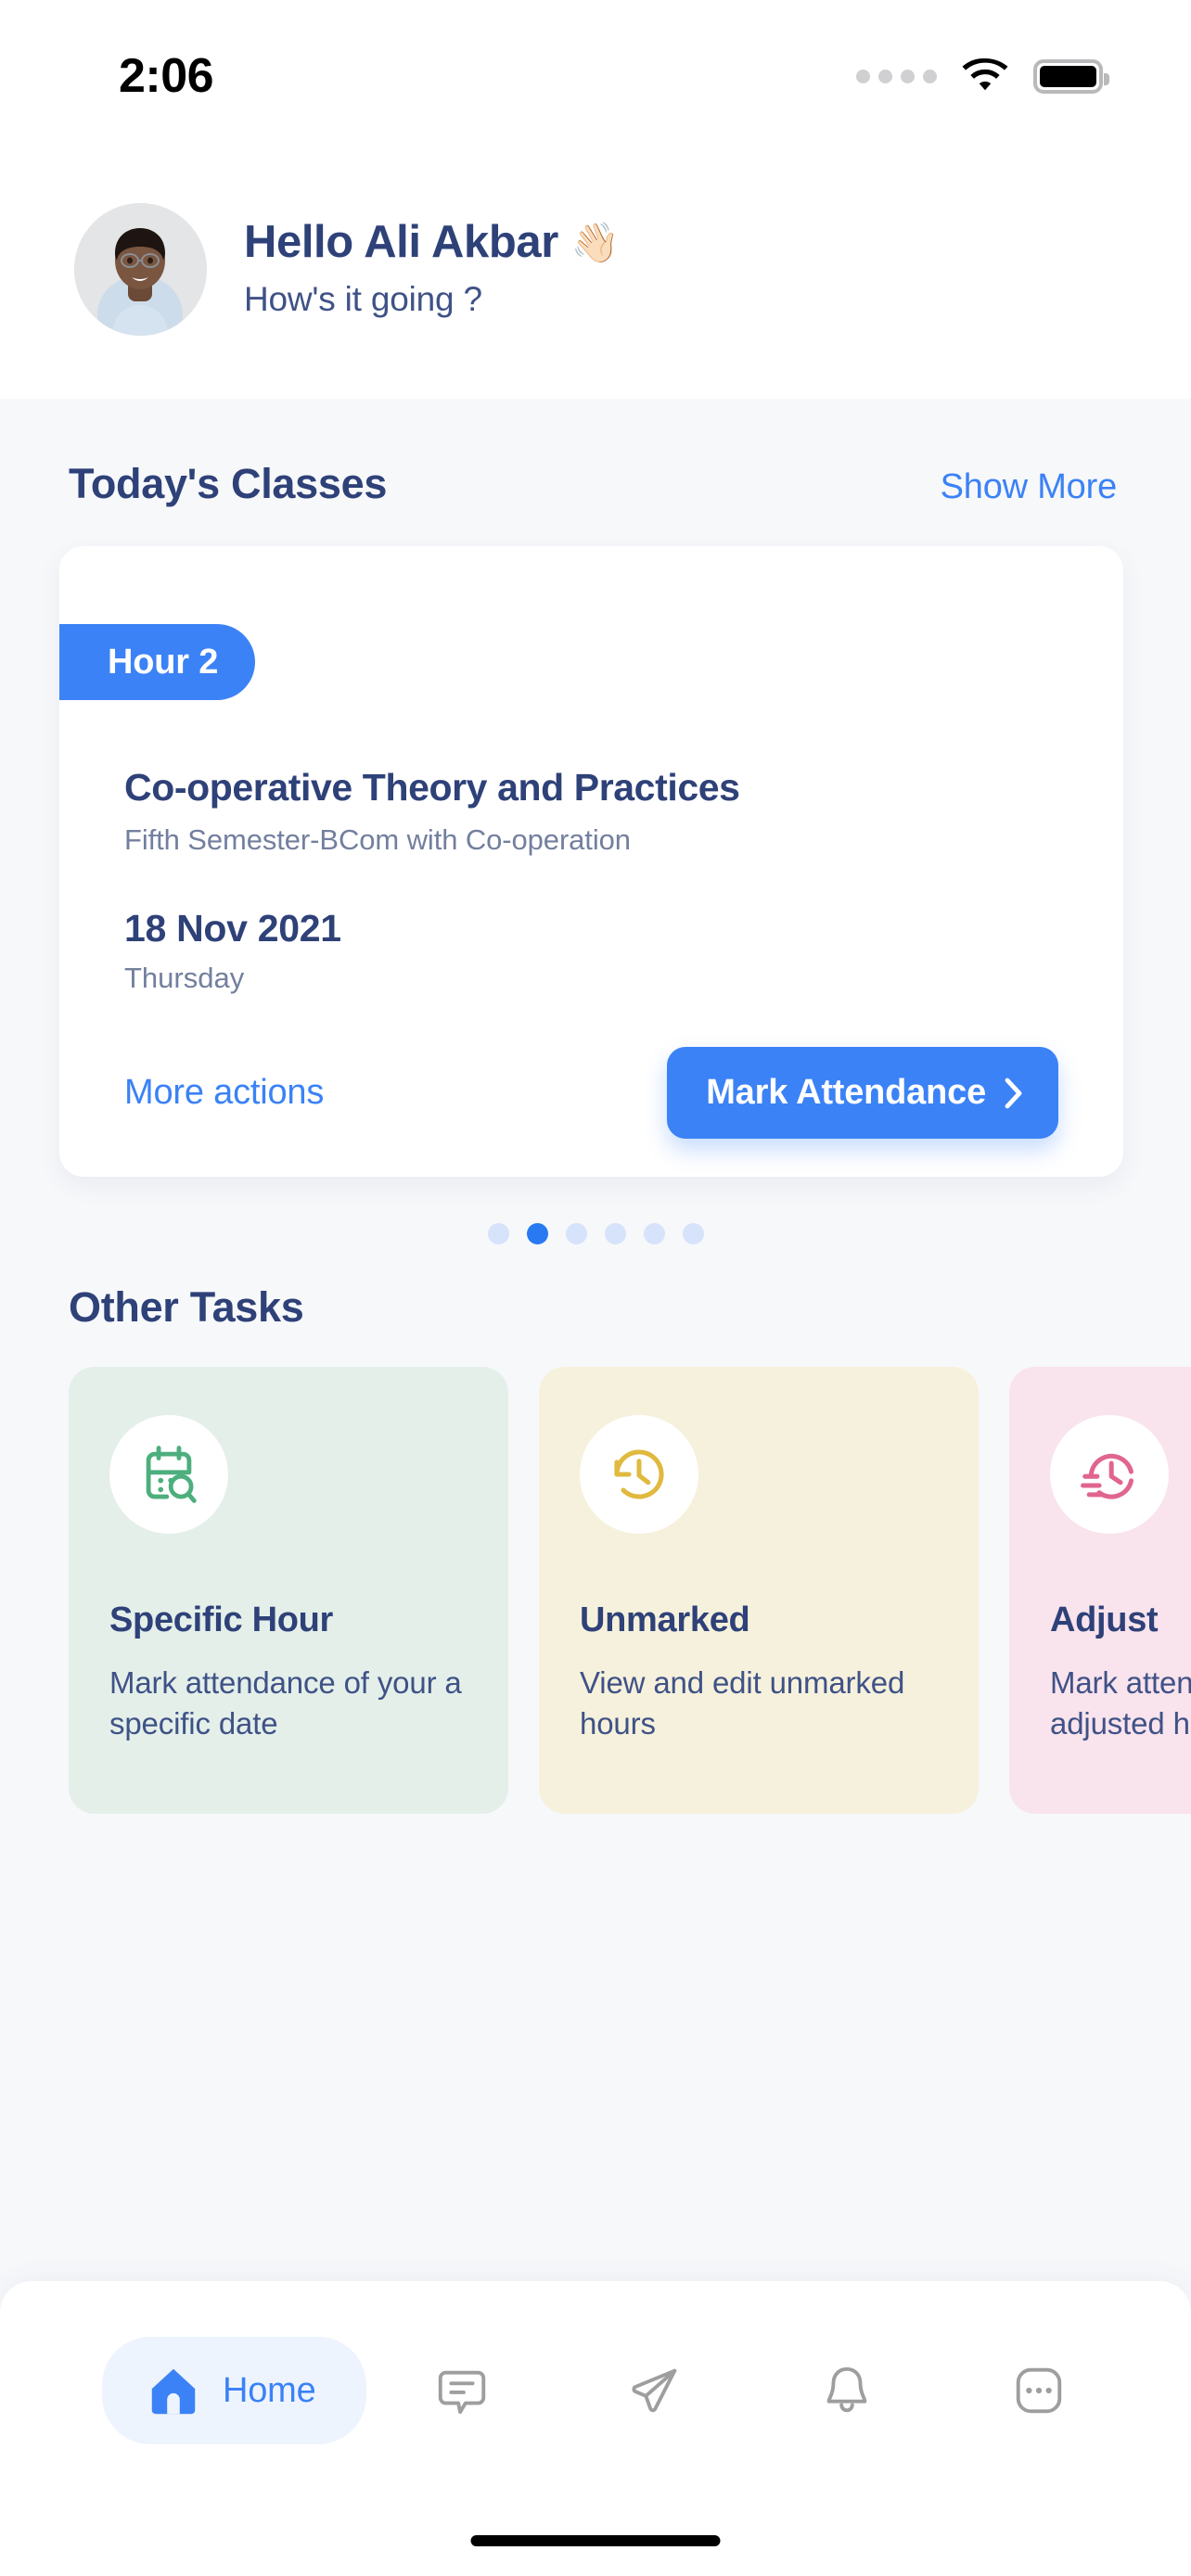 This screenshot has width=1191, height=2576. I want to click on nav-item-more, so click(1039, 2391).